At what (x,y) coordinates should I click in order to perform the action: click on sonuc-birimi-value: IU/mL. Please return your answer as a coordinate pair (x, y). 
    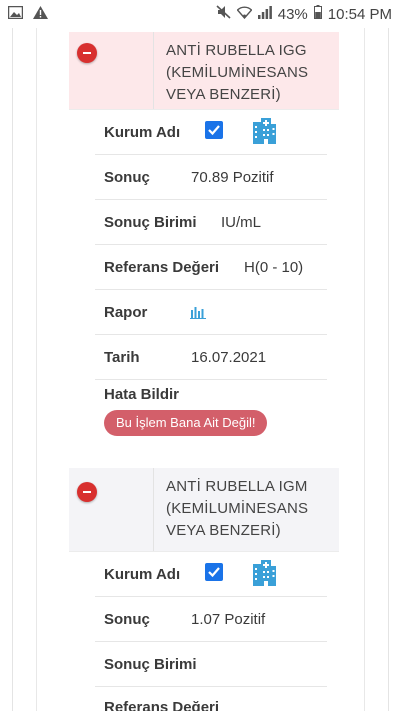
    Looking at the image, I should click on (241, 222).